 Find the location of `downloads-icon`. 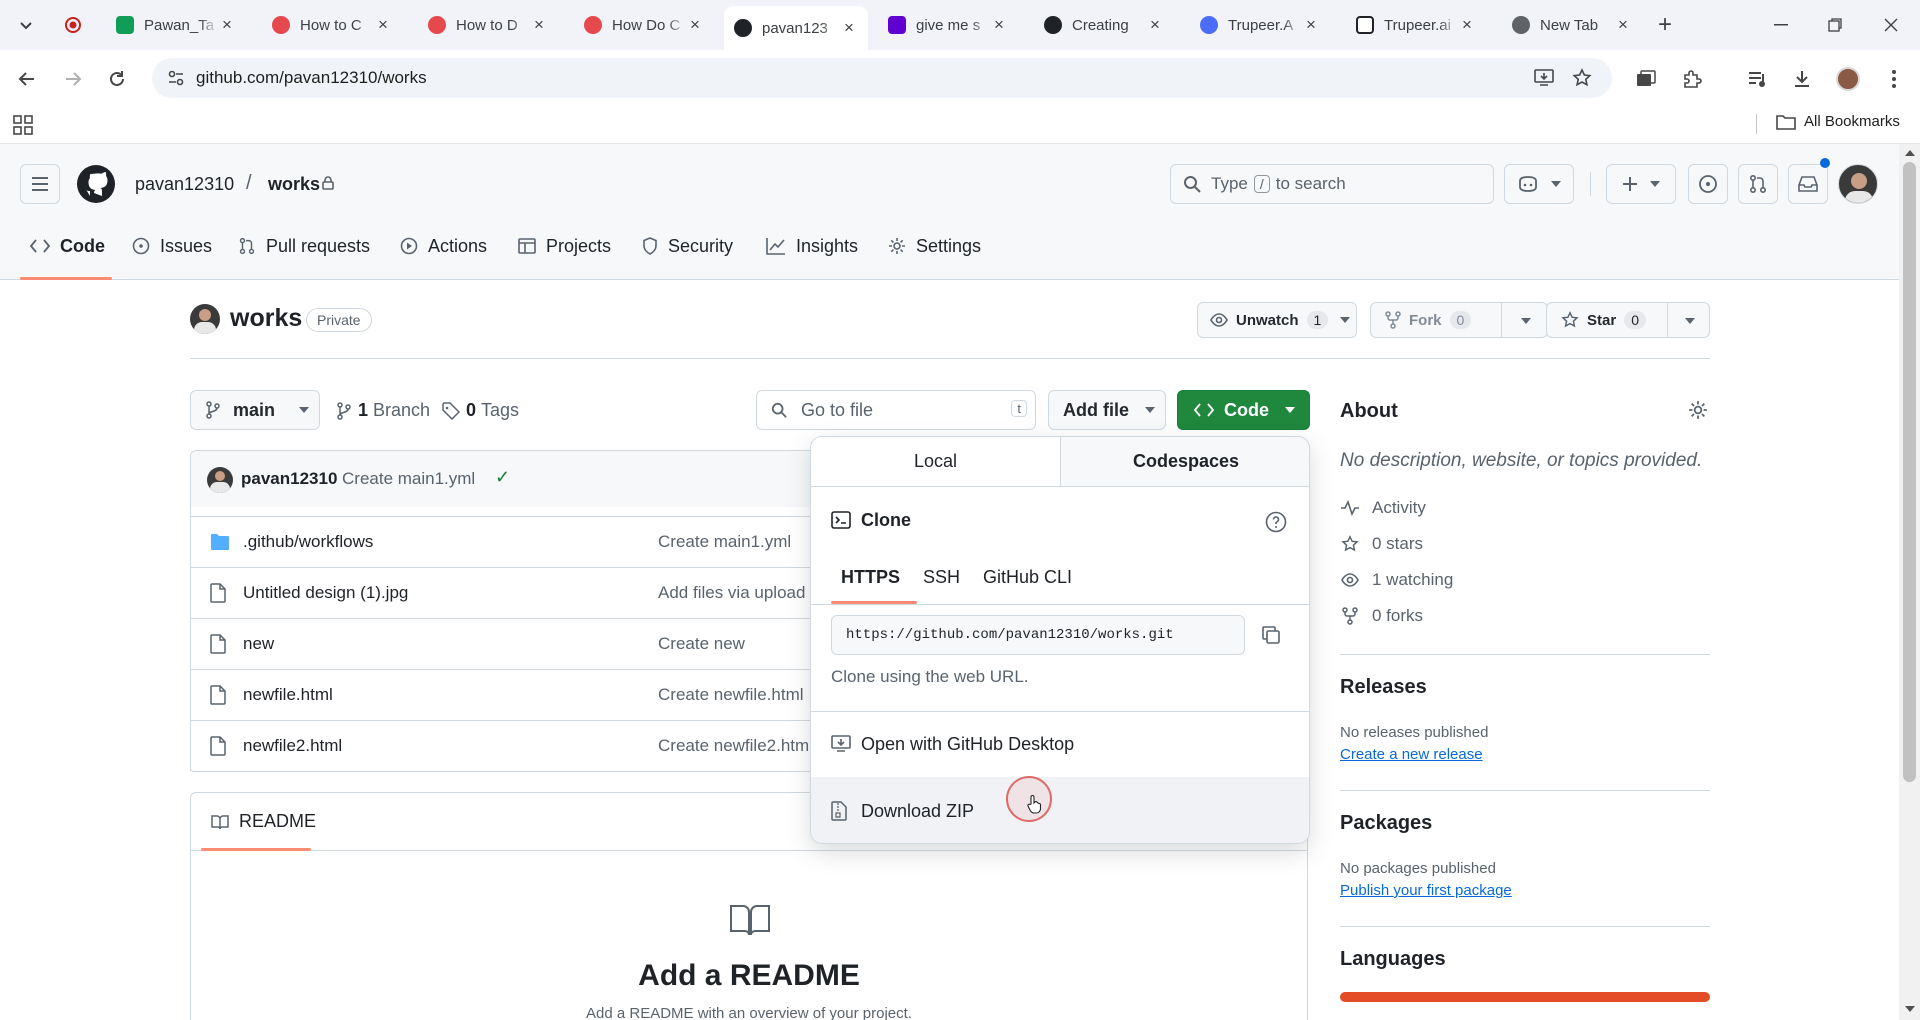

downloads-icon is located at coordinates (1802, 79).